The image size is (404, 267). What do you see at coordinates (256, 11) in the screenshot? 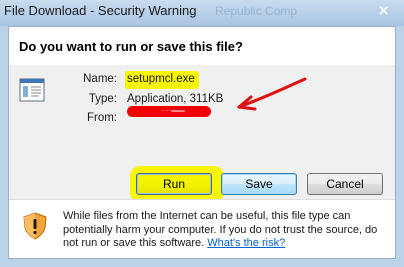
I see `background-window-title: Republic Comp` at bounding box center [256, 11].